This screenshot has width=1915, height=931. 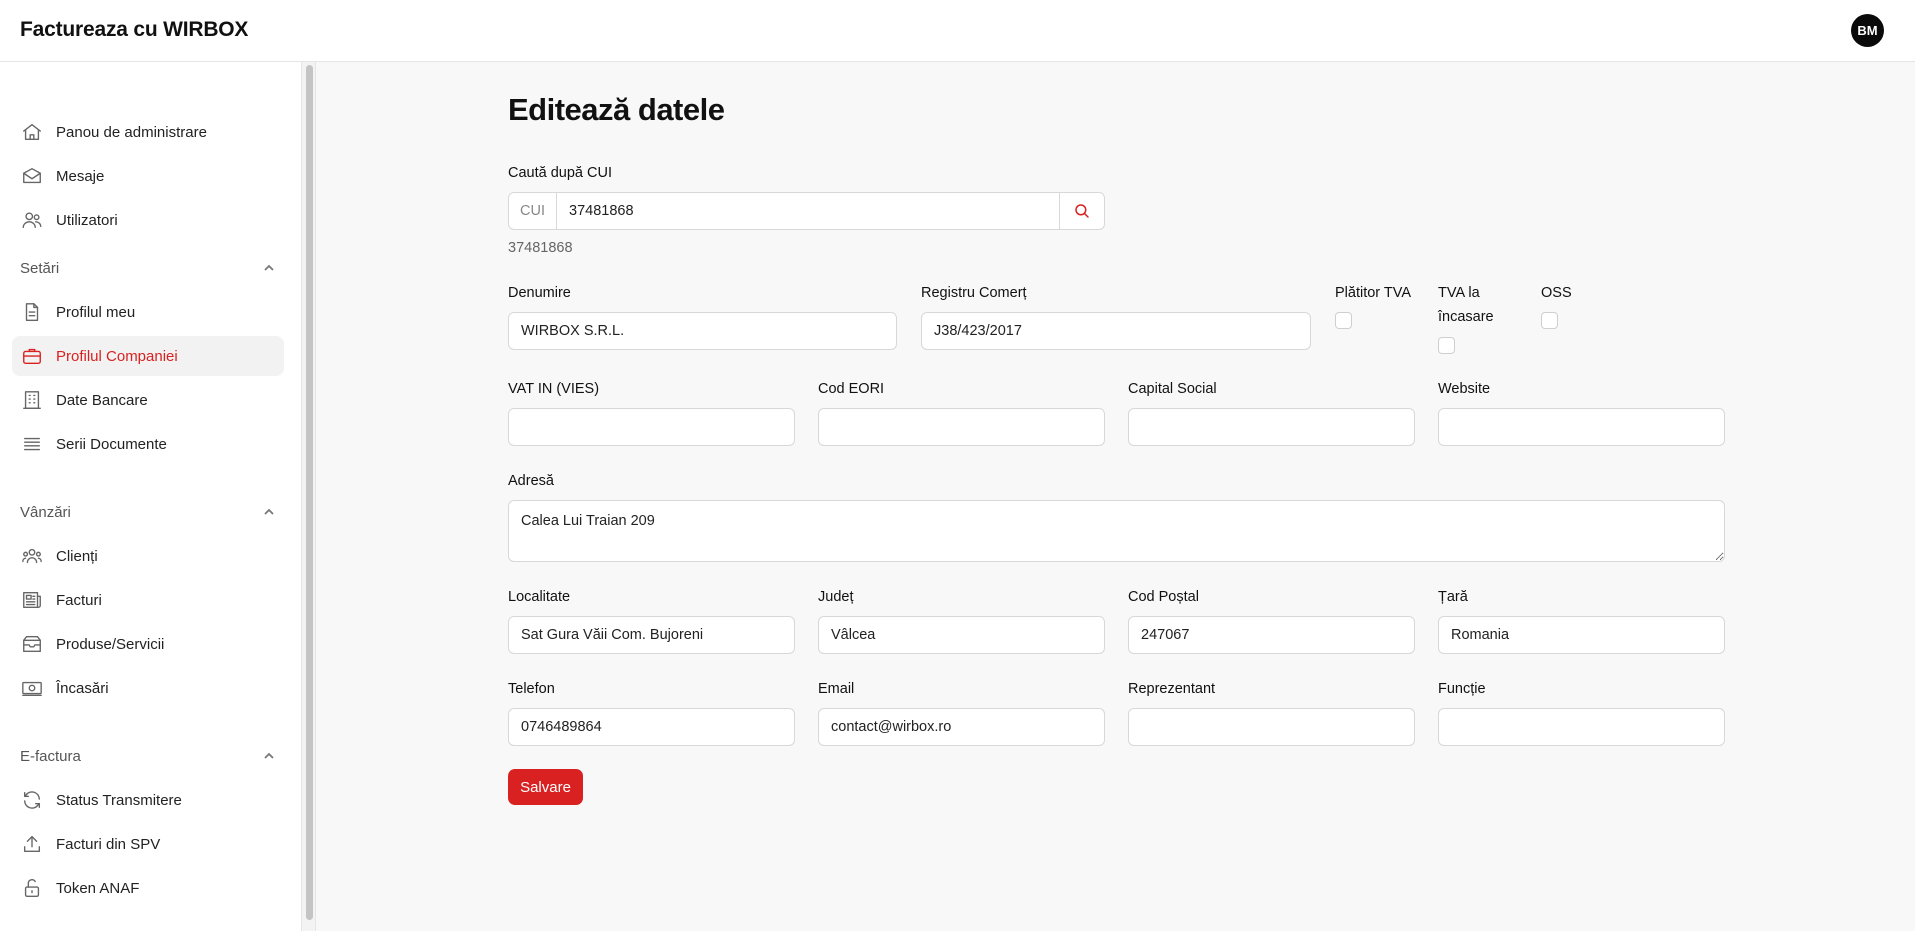 I want to click on save-button: Salvare, so click(x=545, y=787).